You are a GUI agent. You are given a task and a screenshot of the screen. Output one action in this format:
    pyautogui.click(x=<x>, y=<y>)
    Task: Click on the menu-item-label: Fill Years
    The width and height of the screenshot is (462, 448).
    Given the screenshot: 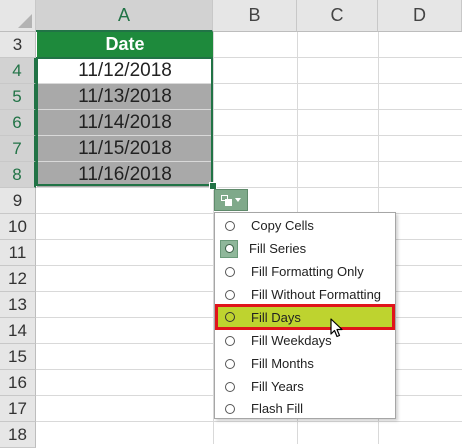 What is the action you would take?
    pyautogui.click(x=277, y=386)
    